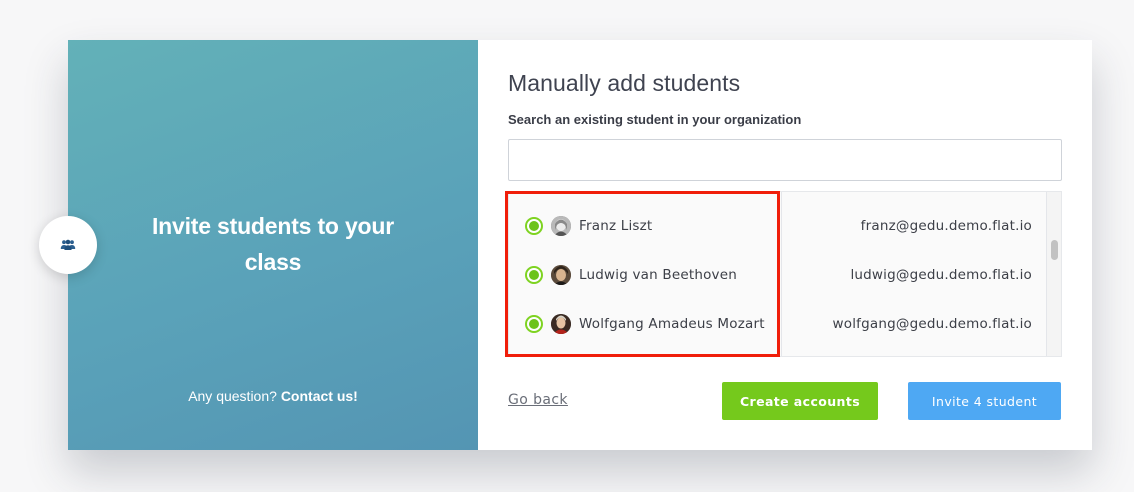 Image resolution: width=1134 pixels, height=492 pixels. I want to click on people-icon, so click(68, 244).